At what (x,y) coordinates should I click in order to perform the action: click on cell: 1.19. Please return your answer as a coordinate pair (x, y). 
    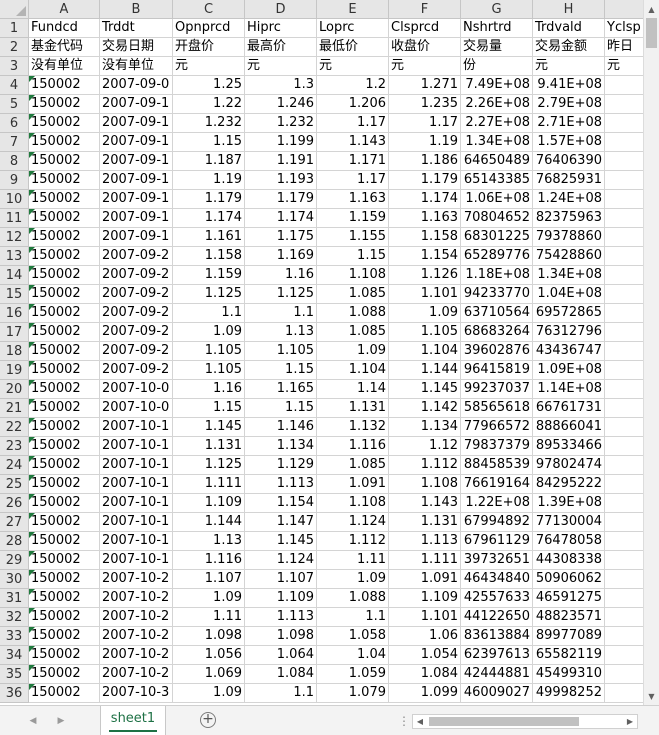
    Looking at the image, I should click on (425, 142).